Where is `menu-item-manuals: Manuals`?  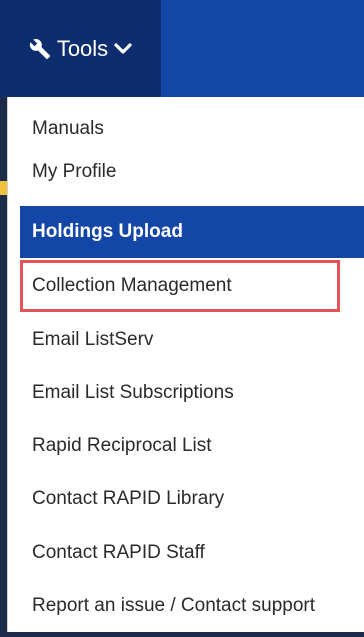 menu-item-manuals: Manuals is located at coordinates (192, 129).